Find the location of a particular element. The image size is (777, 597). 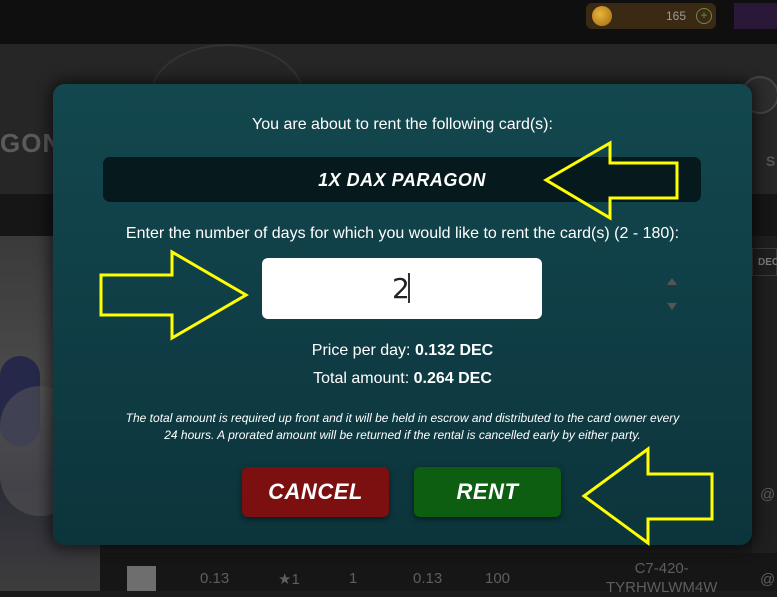

total-amount-label: Total amount: is located at coordinates (361, 378).